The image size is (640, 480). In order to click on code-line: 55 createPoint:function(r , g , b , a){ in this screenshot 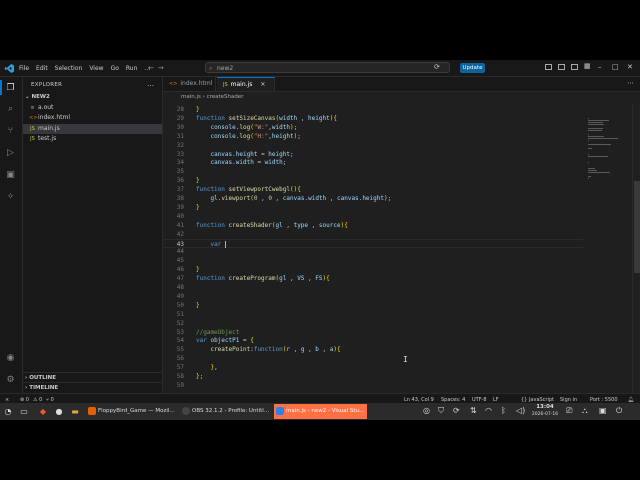, I will do `click(373, 349)`.